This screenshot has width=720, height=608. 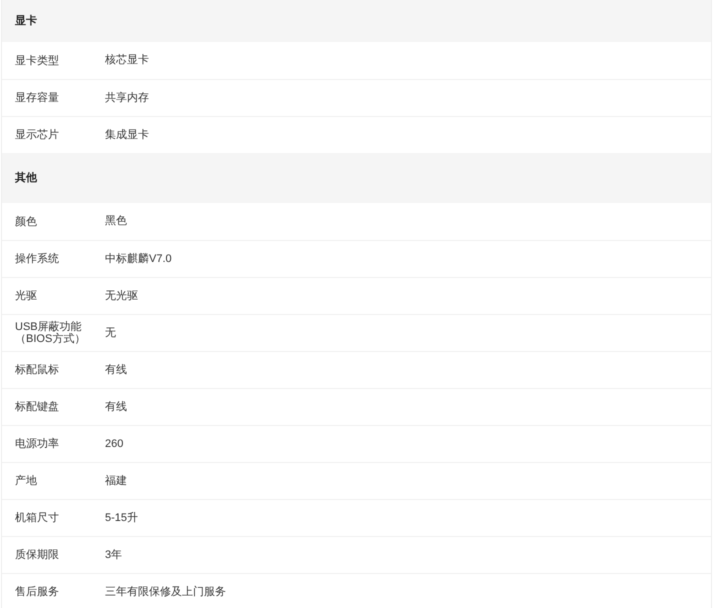 What do you see at coordinates (26, 222) in the screenshot?
I see `spec-label: 颜色` at bounding box center [26, 222].